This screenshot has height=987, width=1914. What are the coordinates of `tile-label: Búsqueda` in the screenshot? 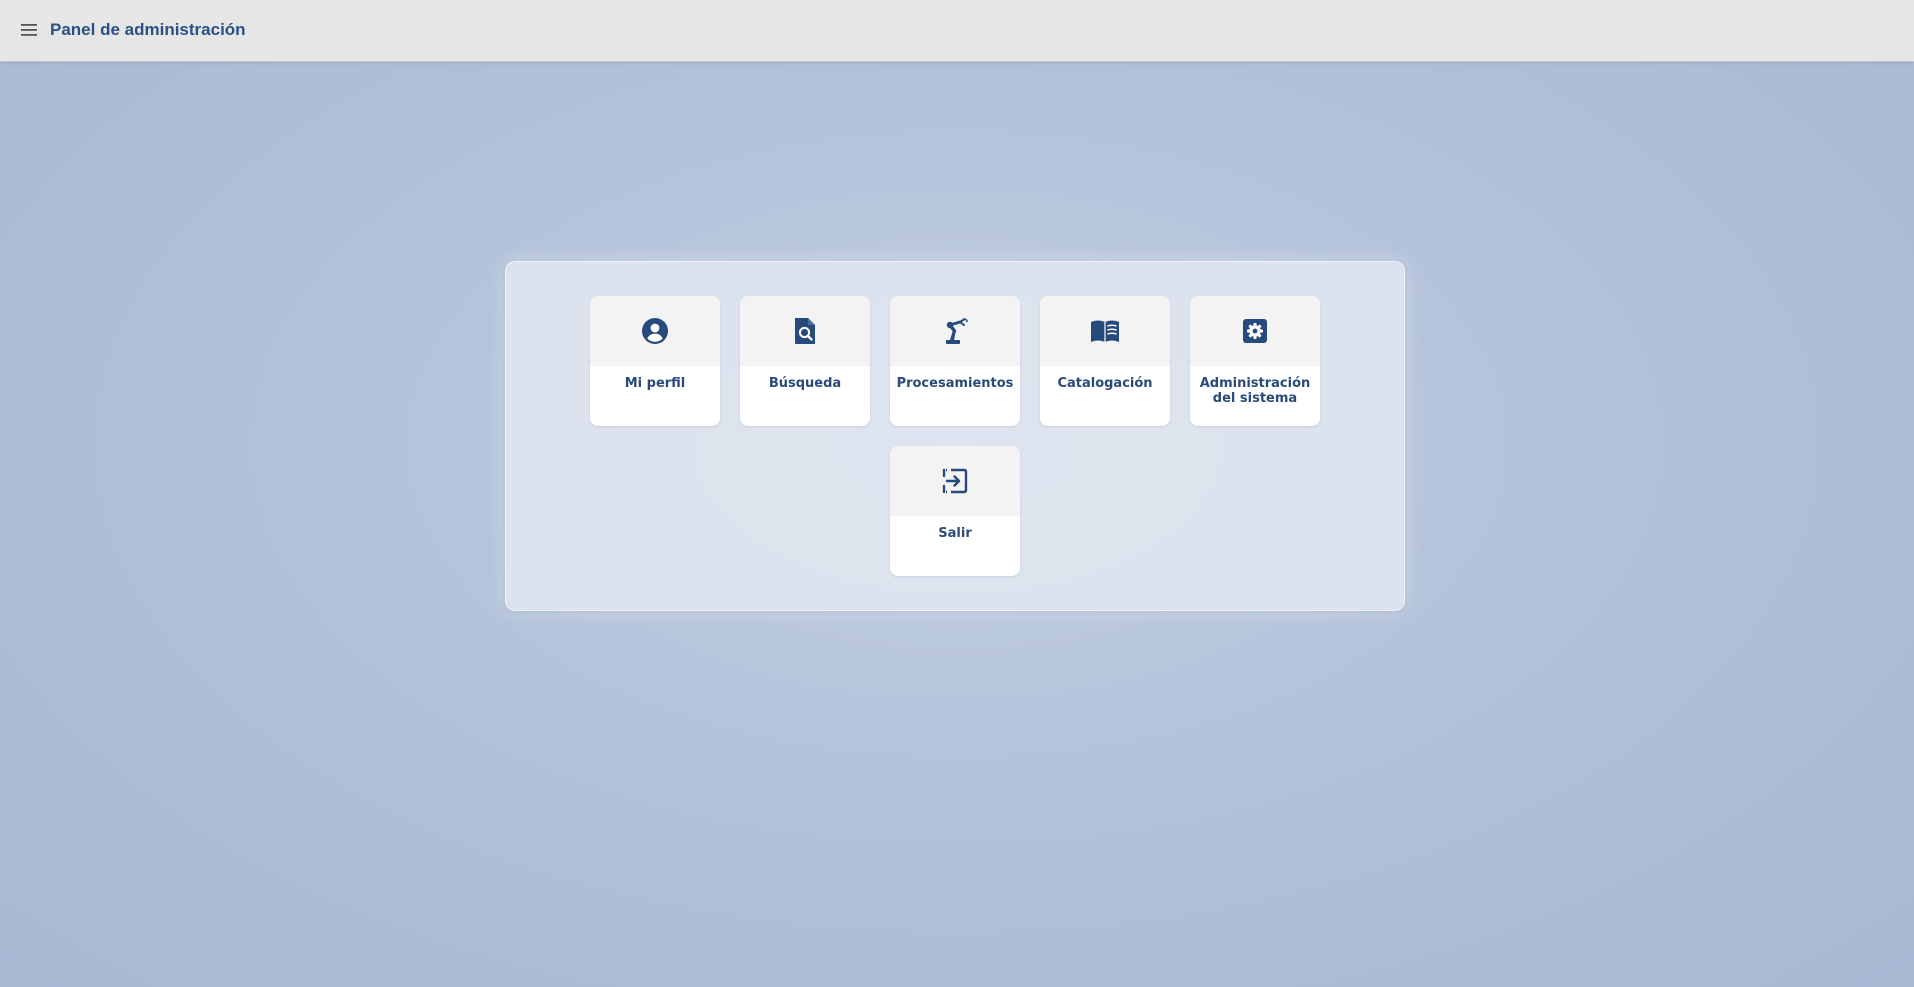 It's located at (805, 383).